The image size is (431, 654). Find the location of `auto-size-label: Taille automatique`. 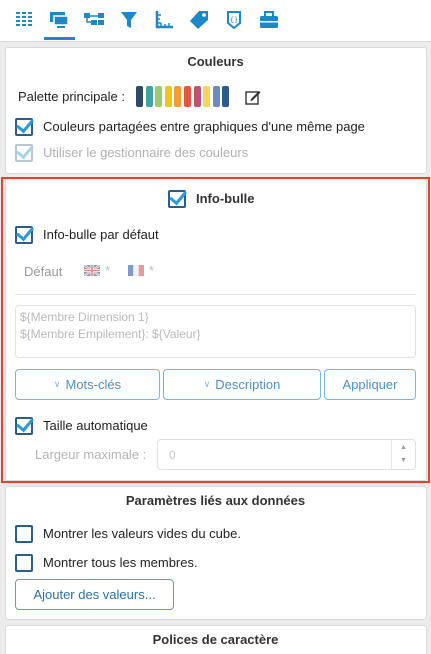

auto-size-label: Taille automatique is located at coordinates (95, 425).